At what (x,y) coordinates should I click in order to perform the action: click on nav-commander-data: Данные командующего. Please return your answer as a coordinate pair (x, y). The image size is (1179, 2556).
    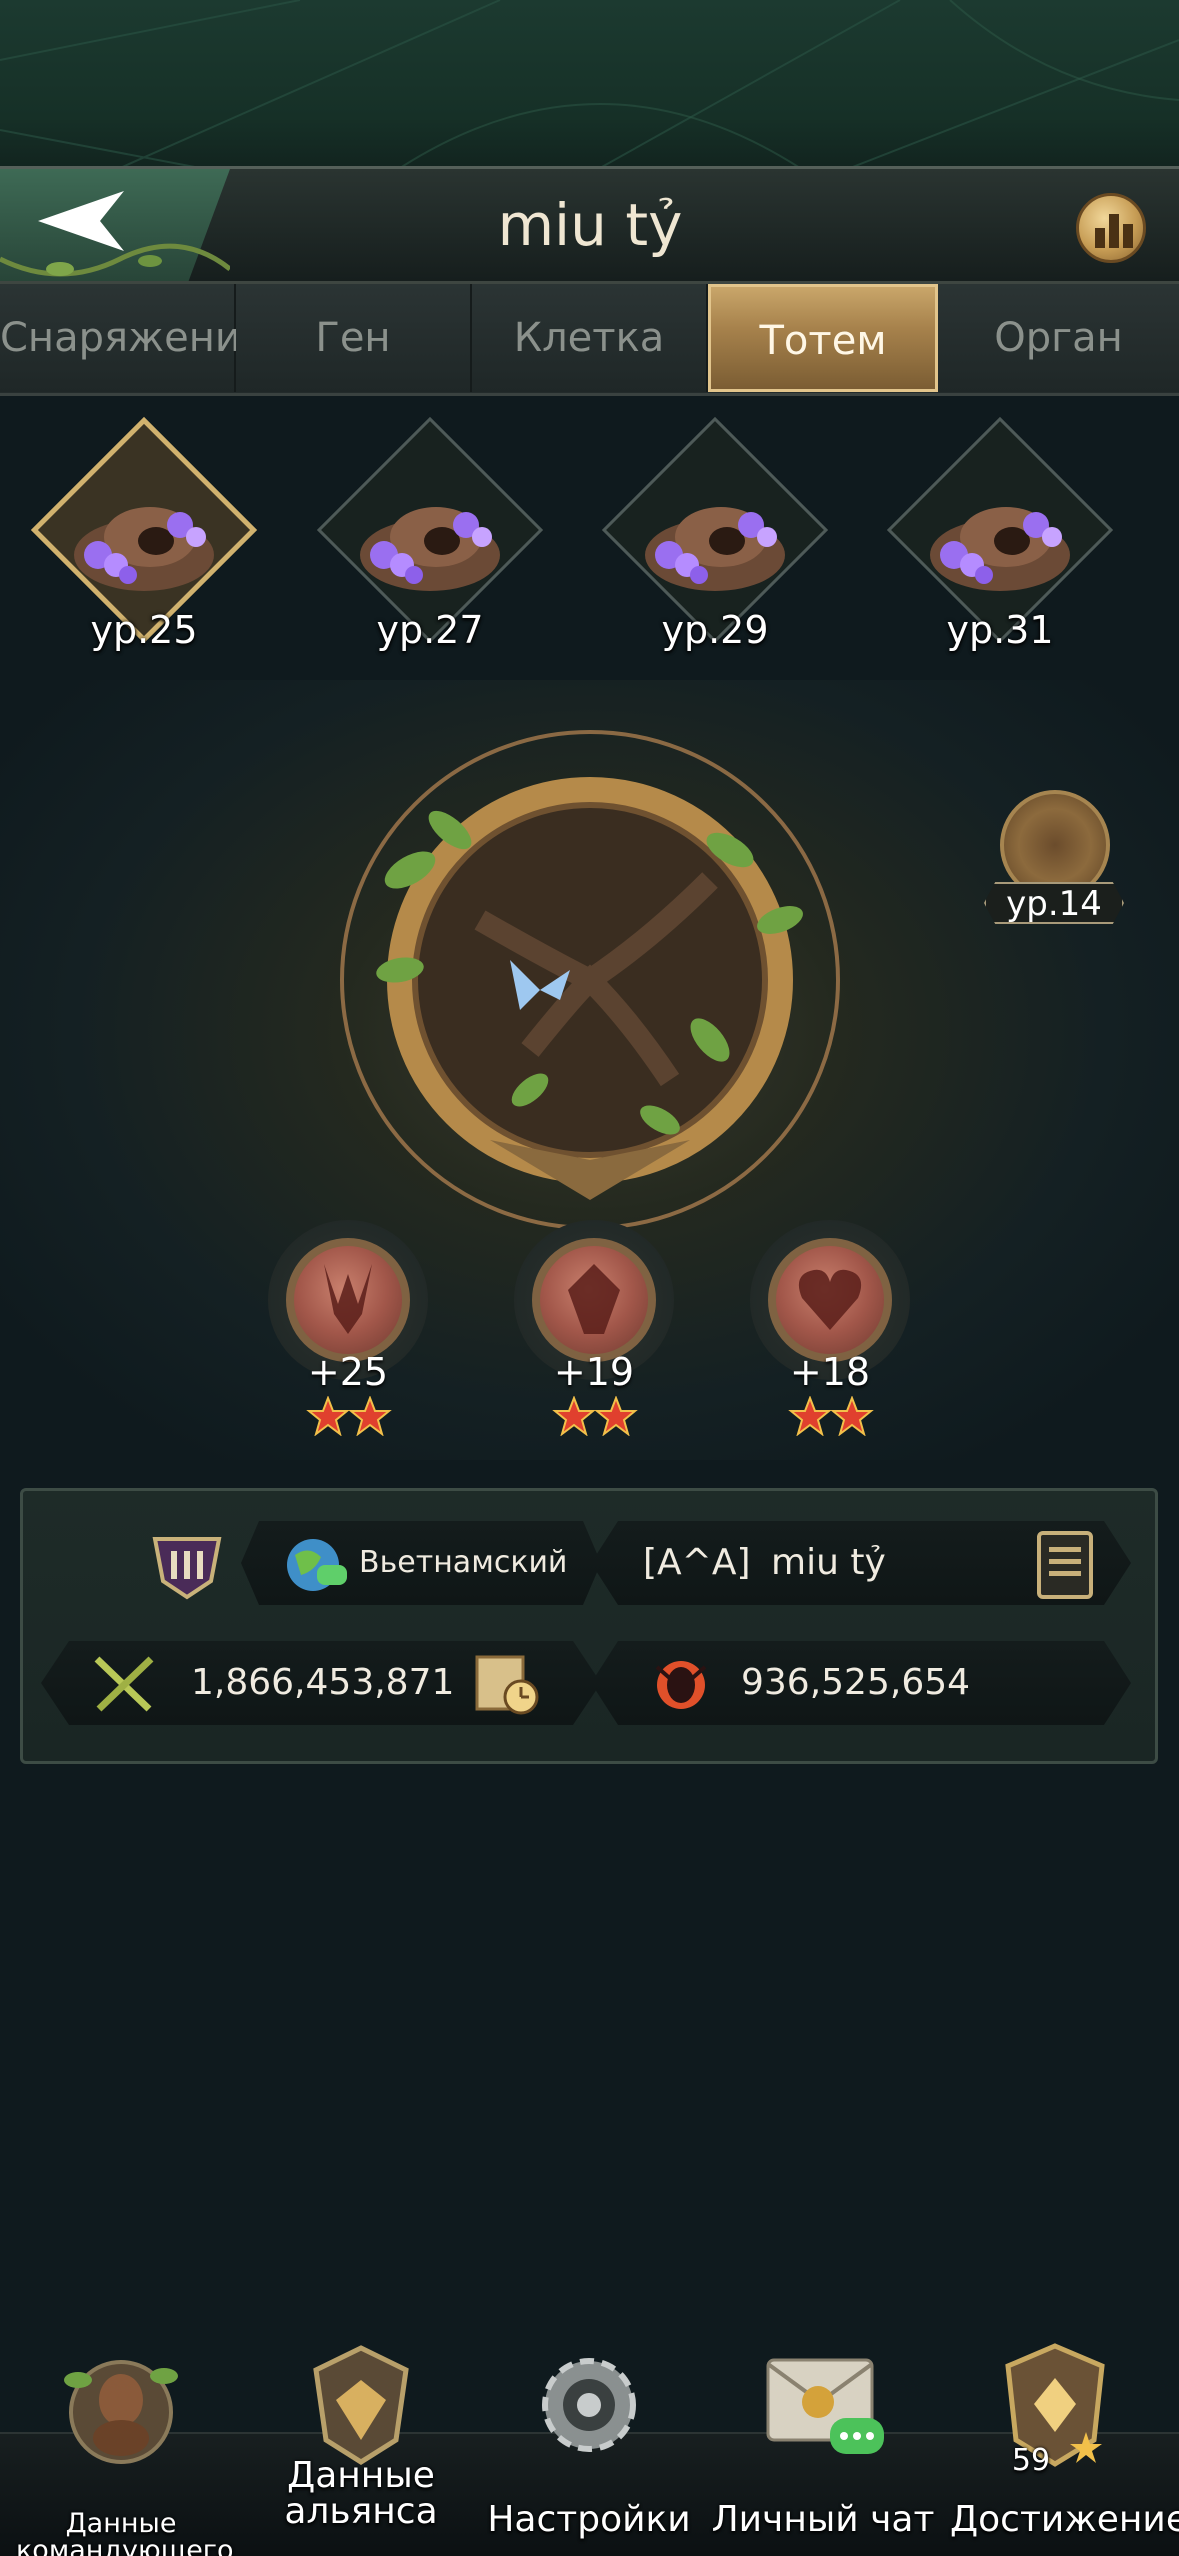
    Looking at the image, I should click on (125, 2448).